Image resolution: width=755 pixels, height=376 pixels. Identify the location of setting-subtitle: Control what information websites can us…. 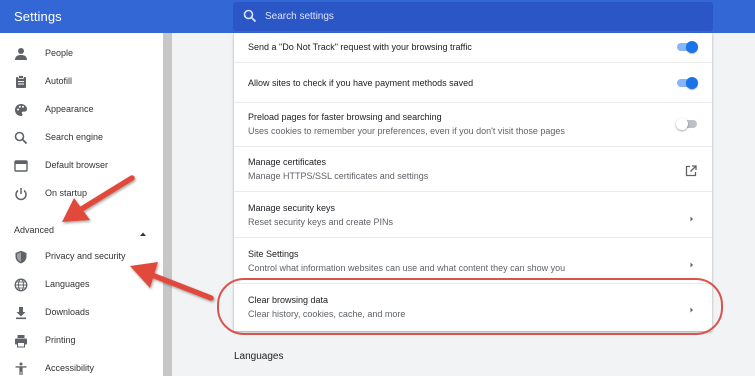
(407, 268).